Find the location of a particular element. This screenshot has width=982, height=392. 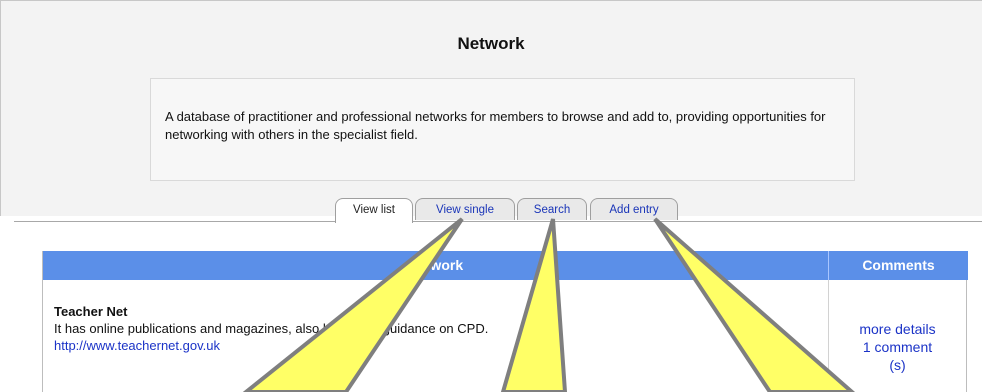

table-header: Network Comments is located at coordinates (505, 265).